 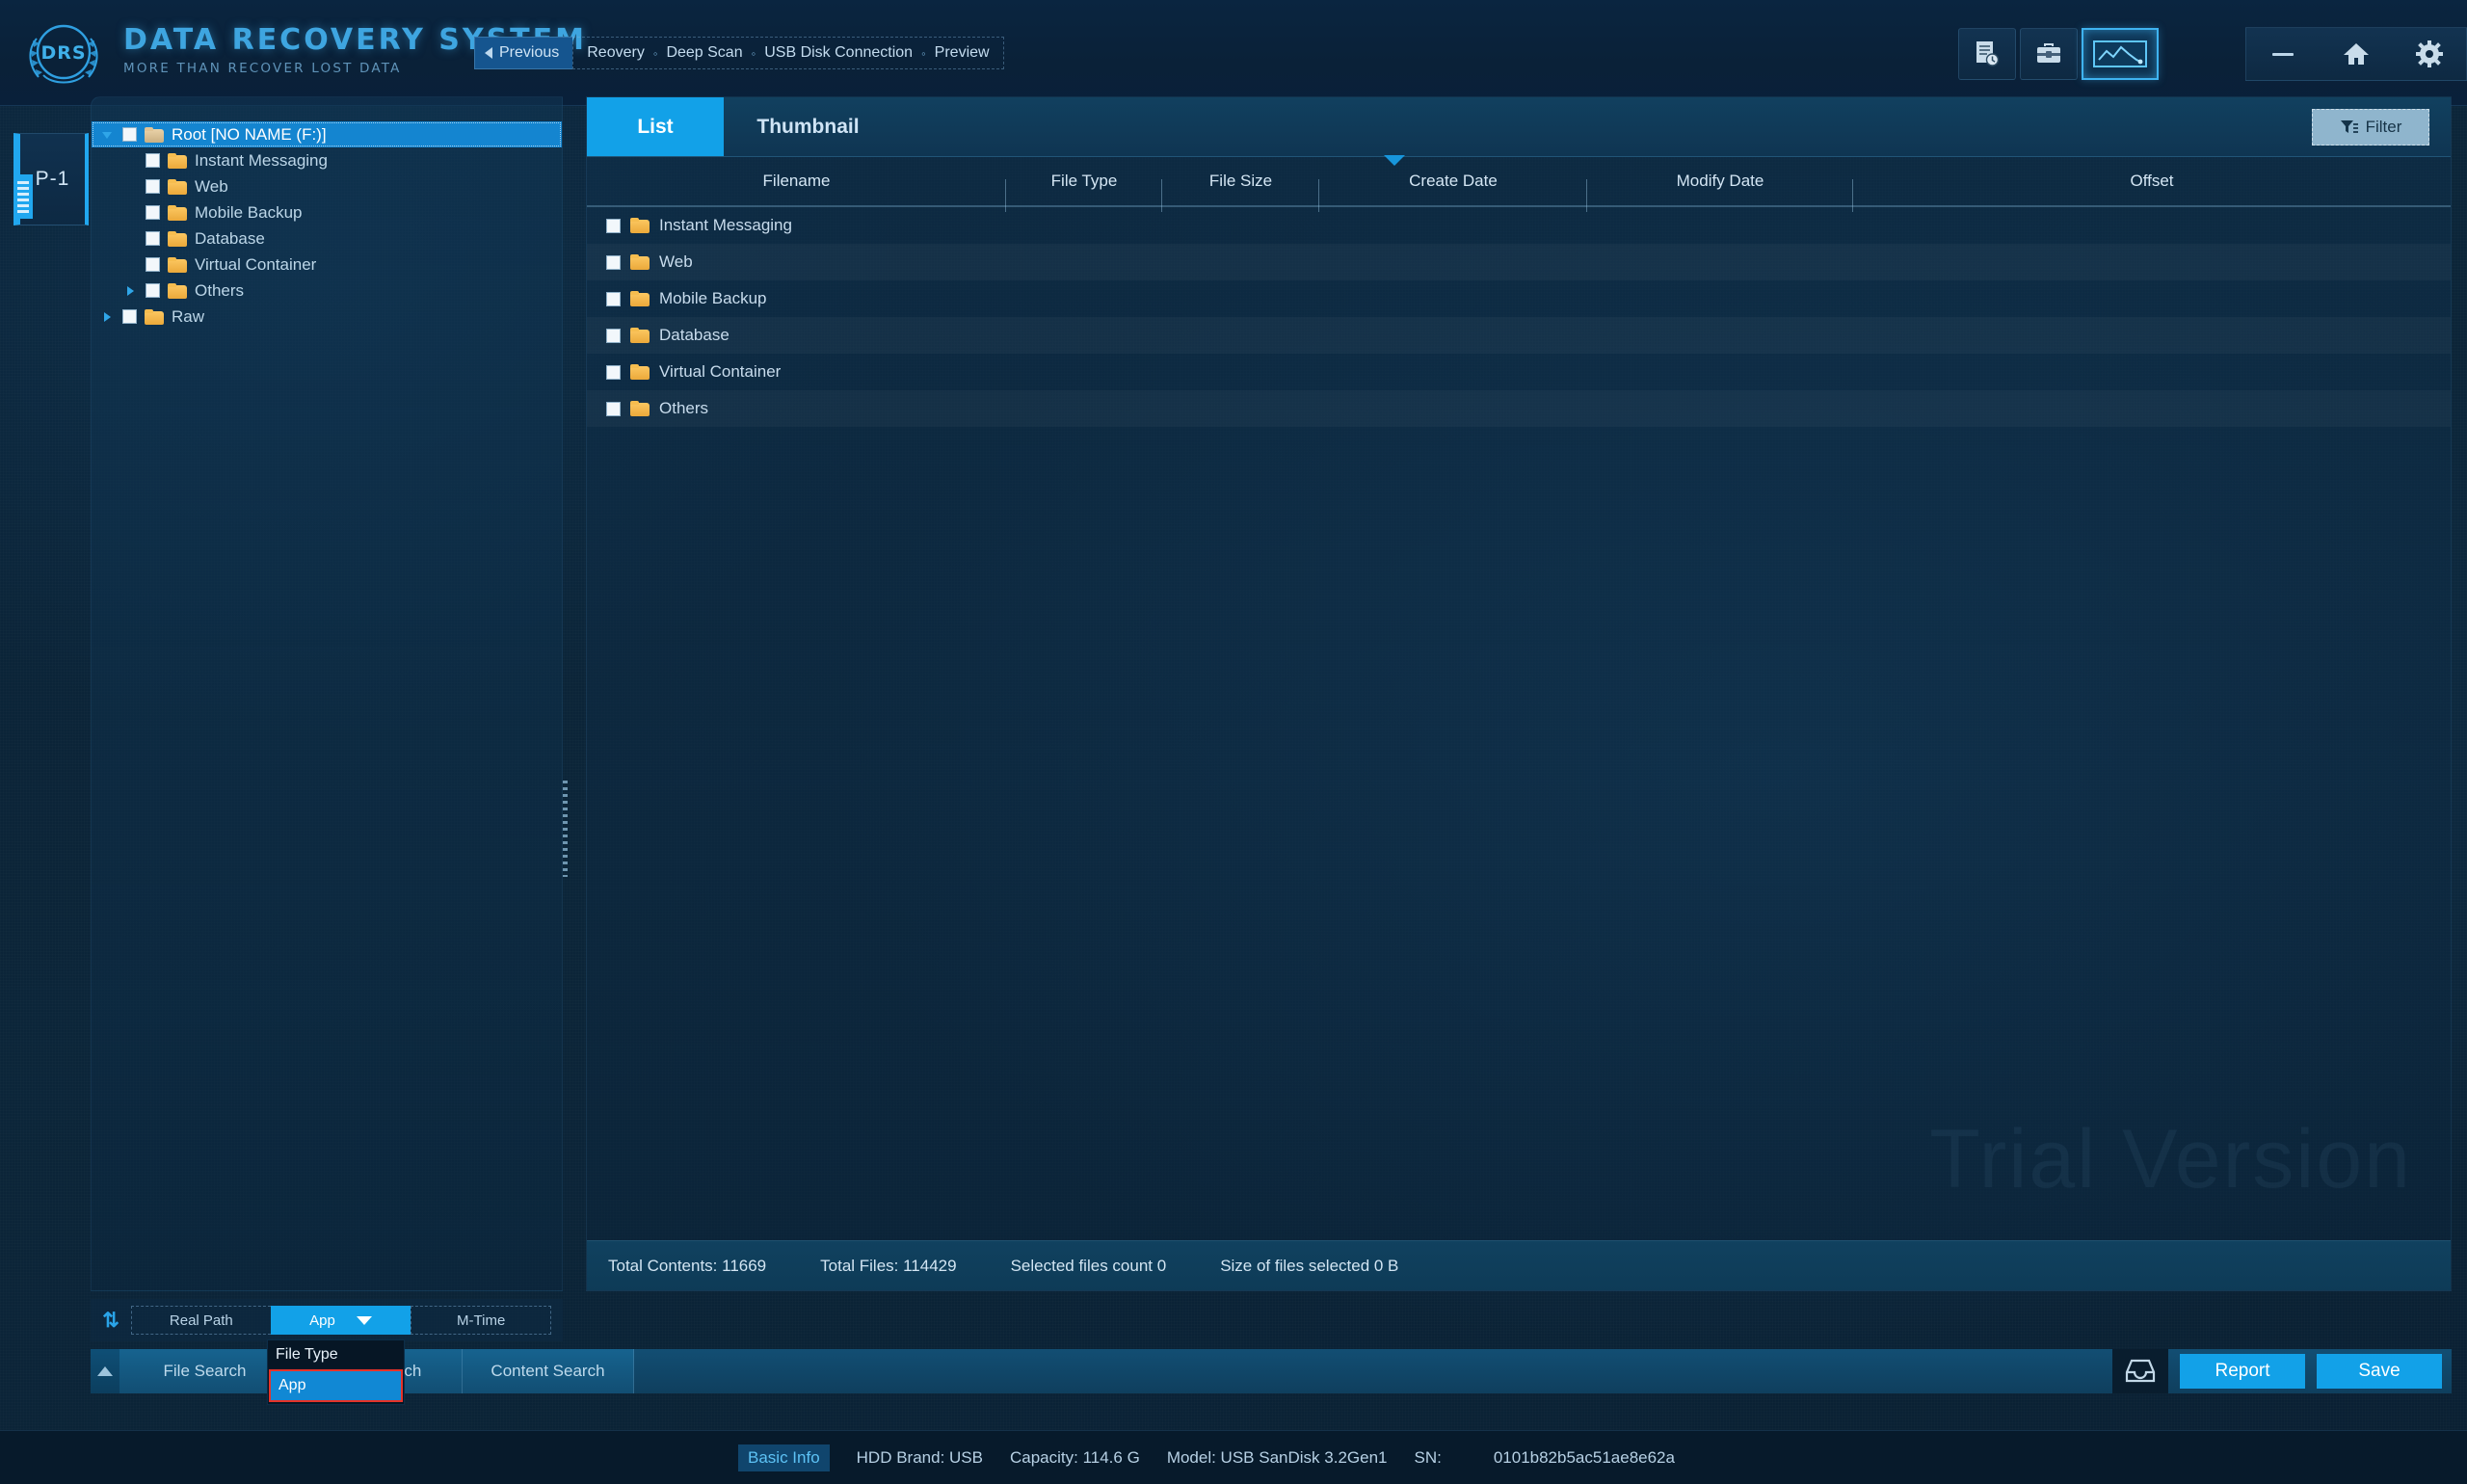 I want to click on column-header-file-size: File Size, so click(x=1240, y=192).